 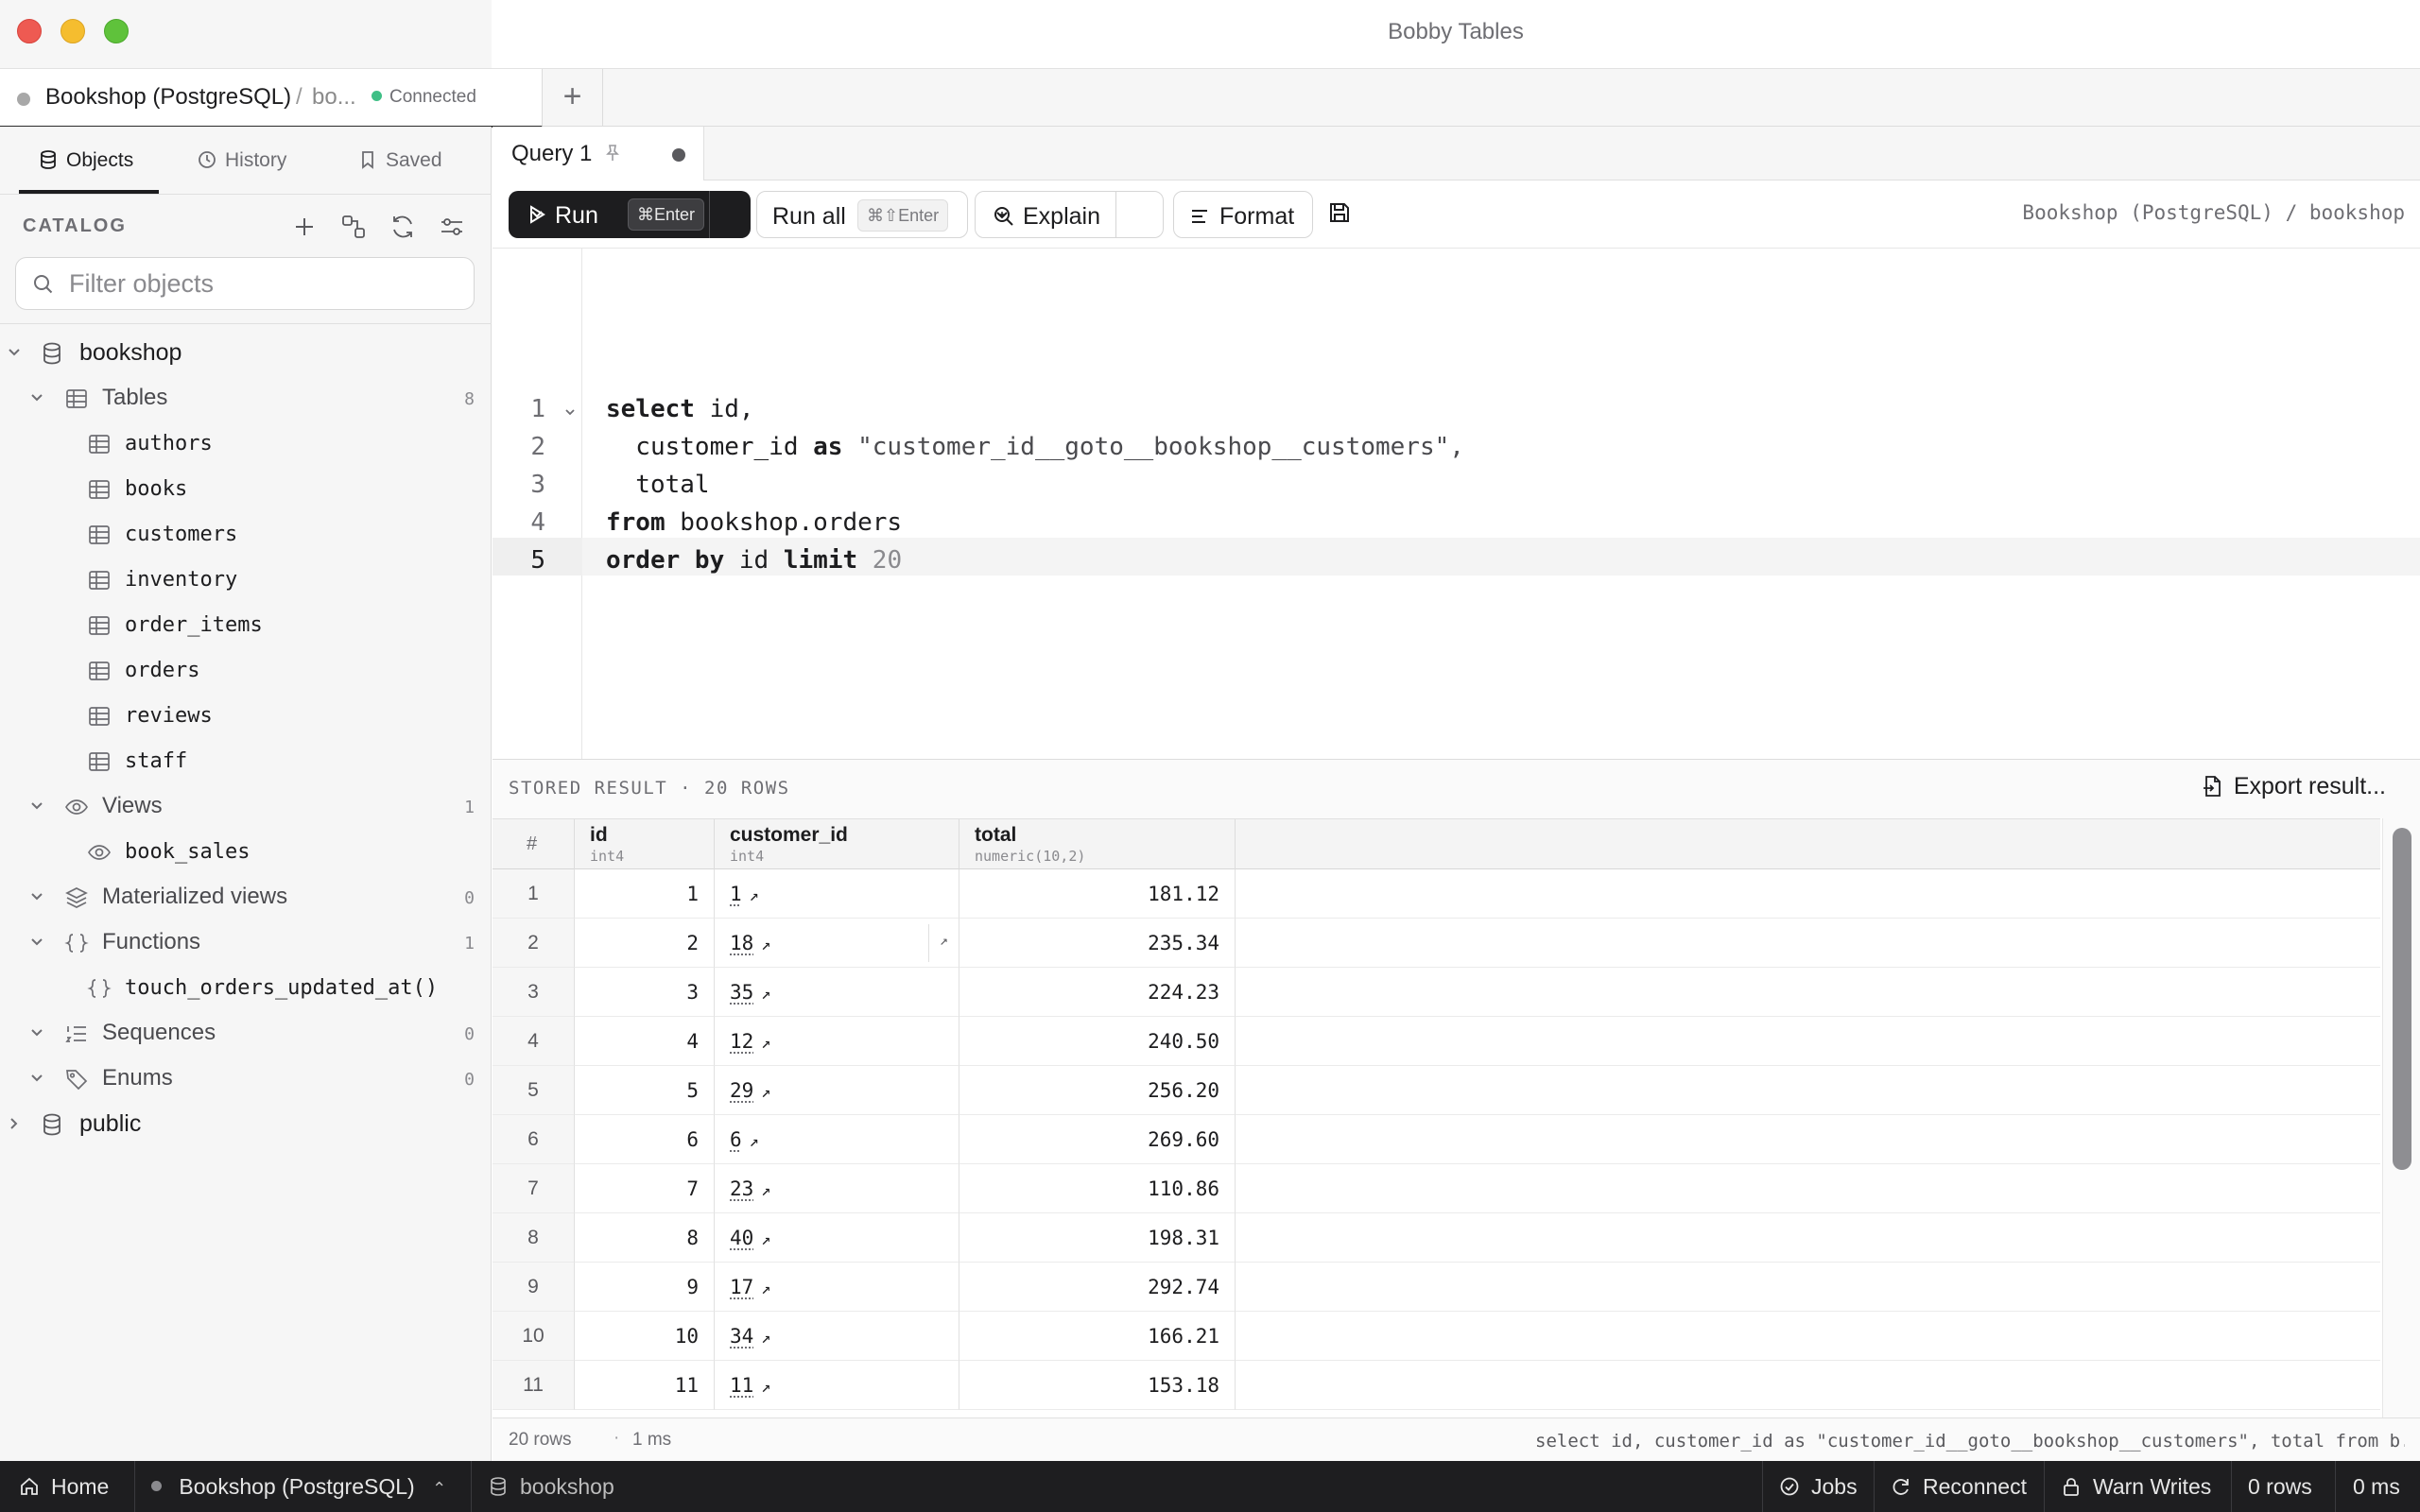 What do you see at coordinates (1437, 1188) in the screenshot?
I see `table-row: 7 7 23 ↗ 110.86` at bounding box center [1437, 1188].